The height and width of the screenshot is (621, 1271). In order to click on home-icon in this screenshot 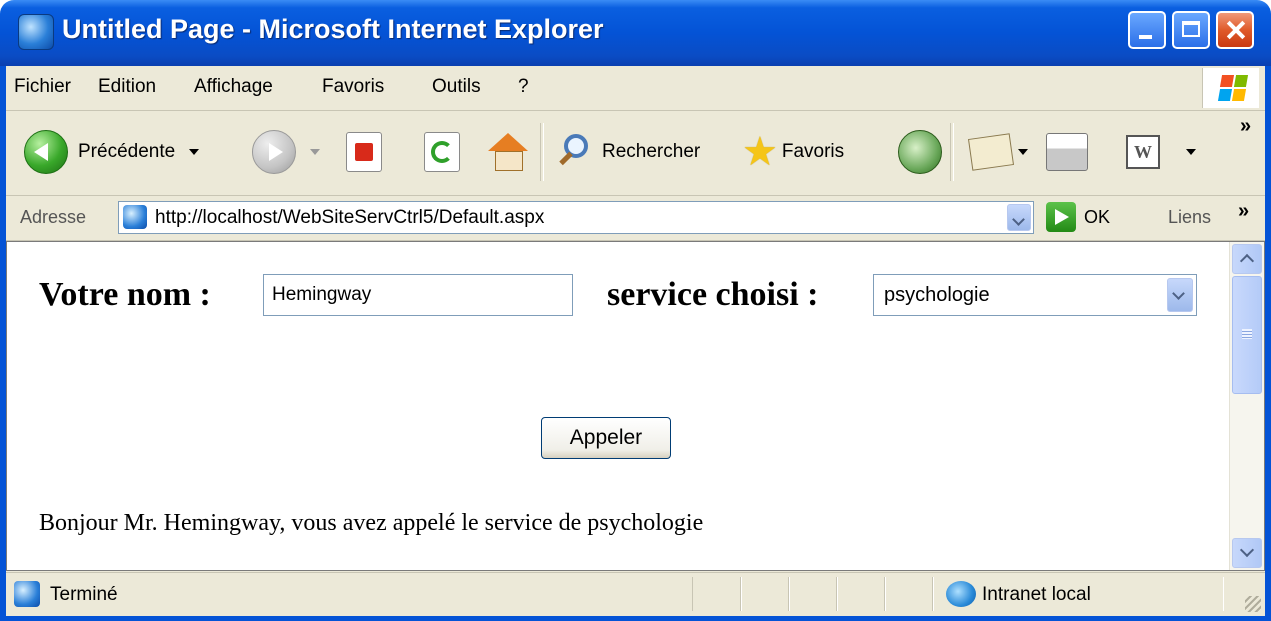, I will do `click(508, 152)`.